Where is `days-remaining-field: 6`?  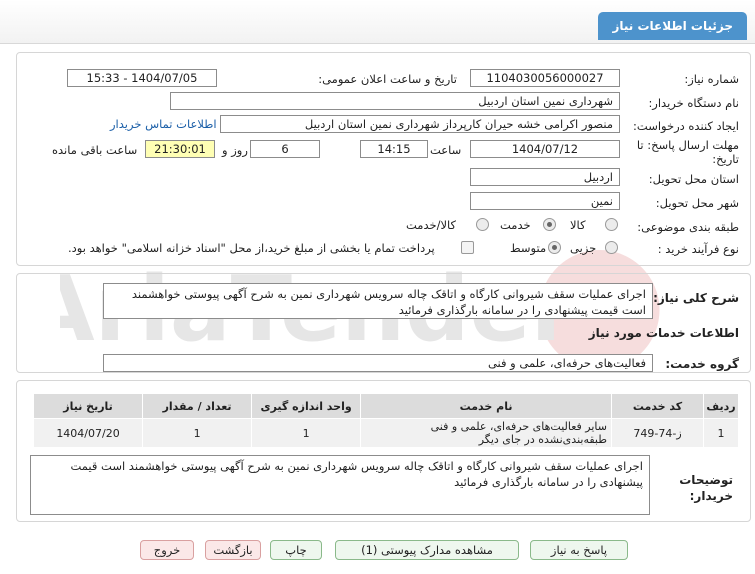 days-remaining-field: 6 is located at coordinates (285, 149).